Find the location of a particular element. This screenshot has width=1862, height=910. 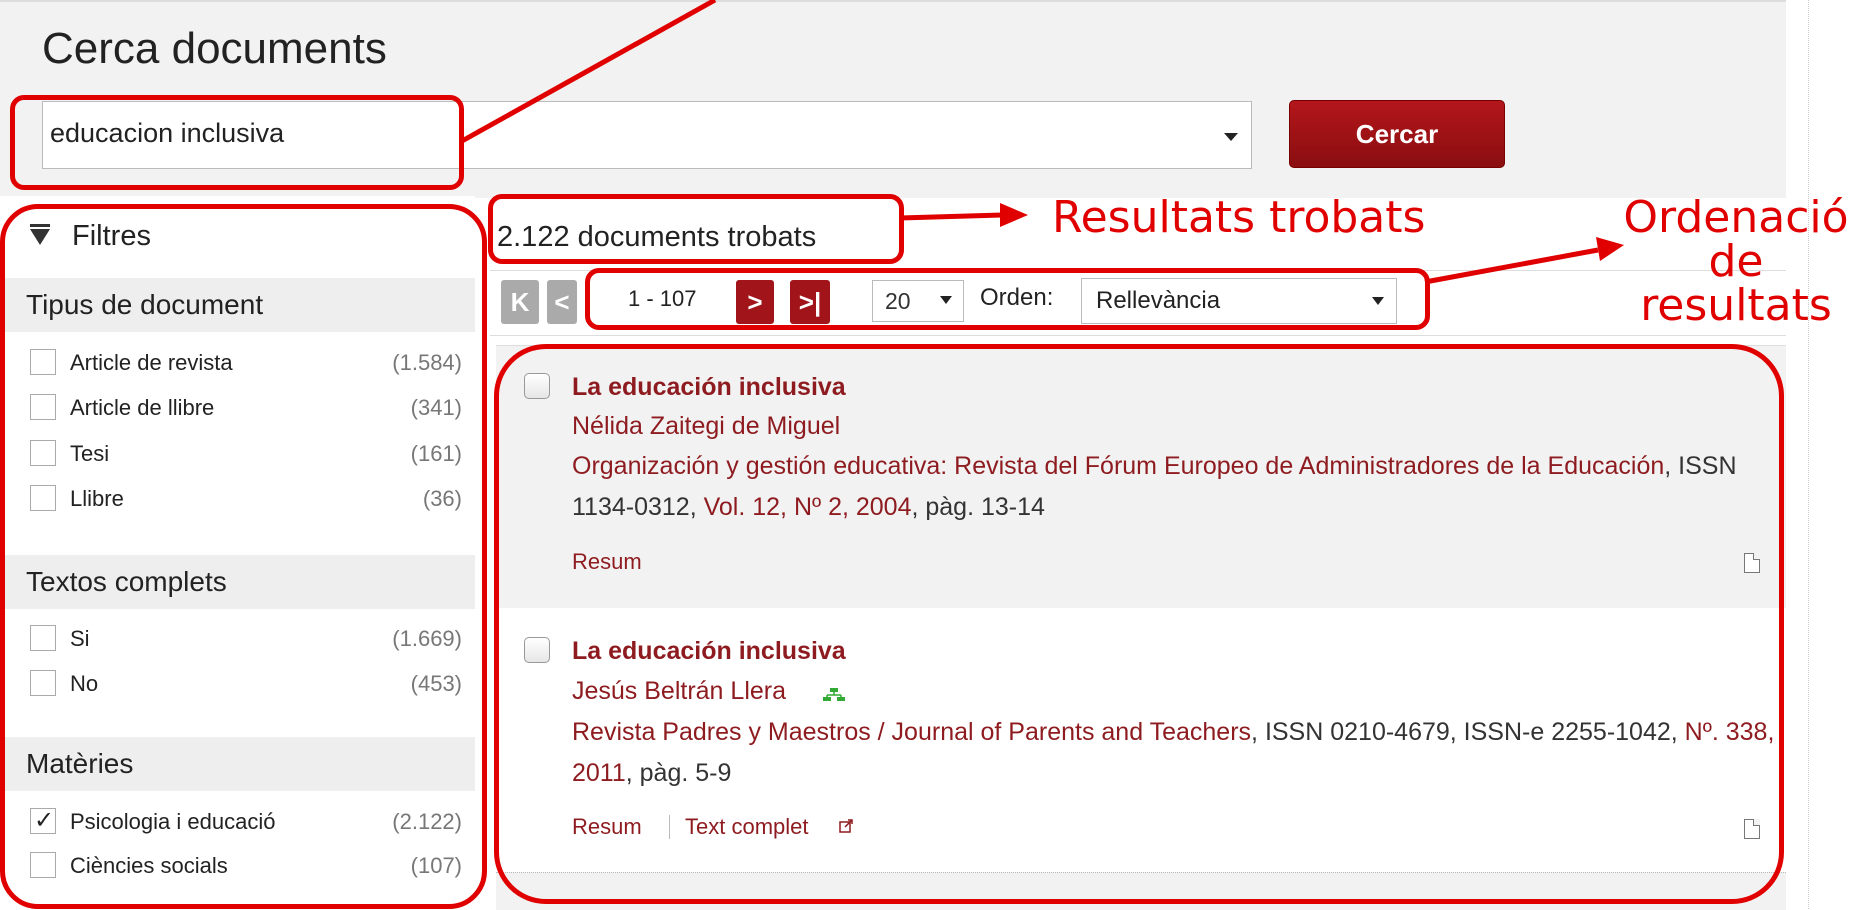

annotation-order-line3: resultats is located at coordinates (1736, 305).